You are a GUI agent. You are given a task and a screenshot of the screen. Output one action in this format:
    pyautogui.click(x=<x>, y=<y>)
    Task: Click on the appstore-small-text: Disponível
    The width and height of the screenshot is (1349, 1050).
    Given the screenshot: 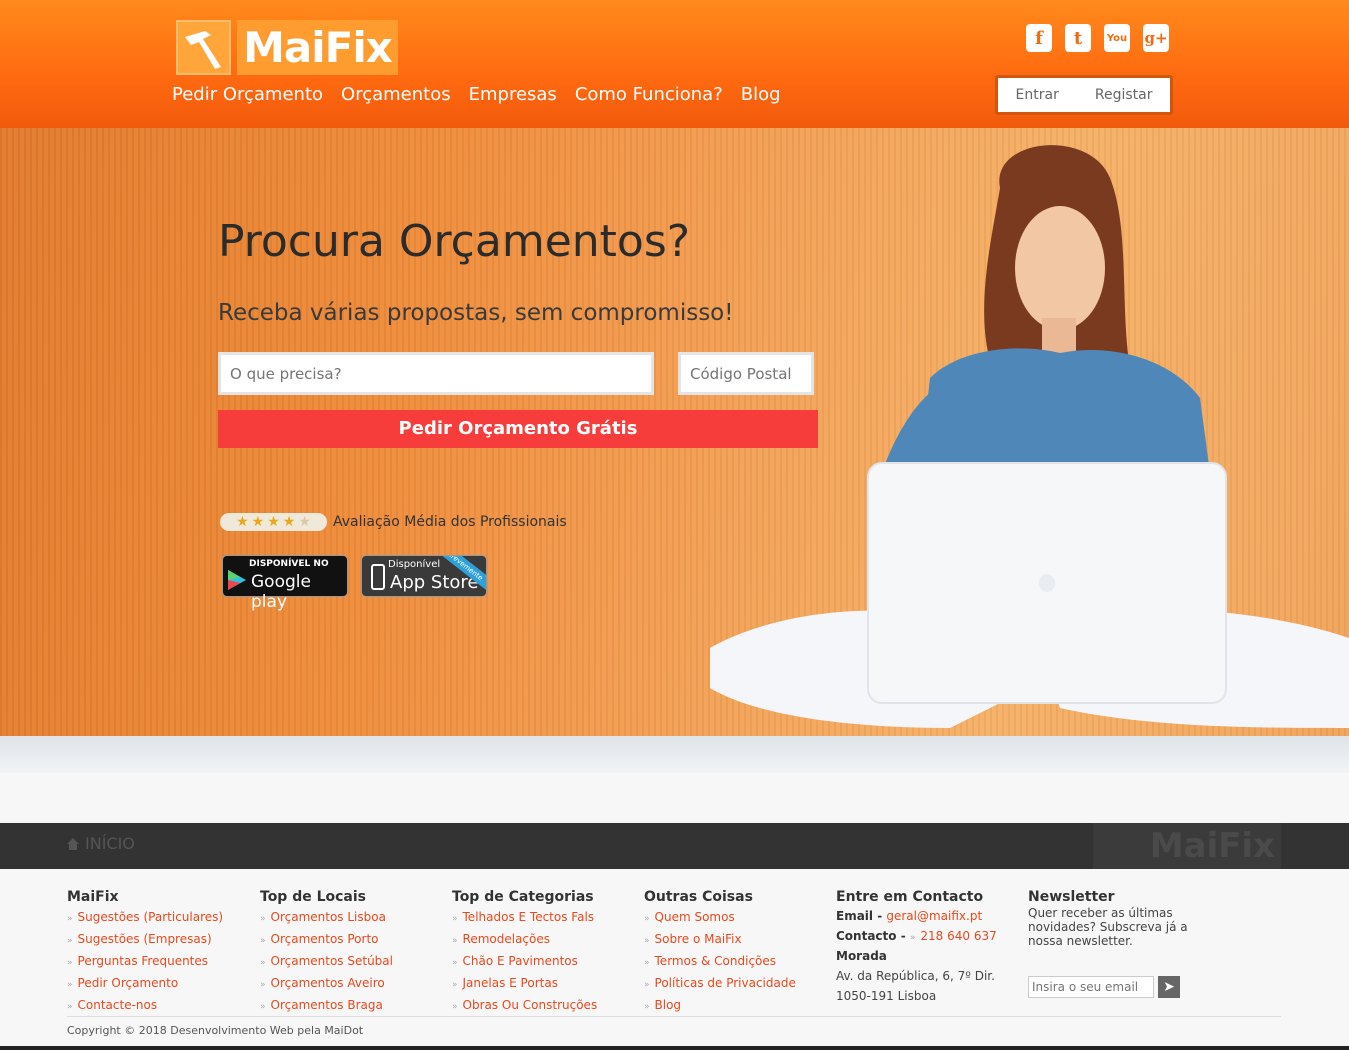 What is the action you would take?
    pyautogui.click(x=414, y=564)
    